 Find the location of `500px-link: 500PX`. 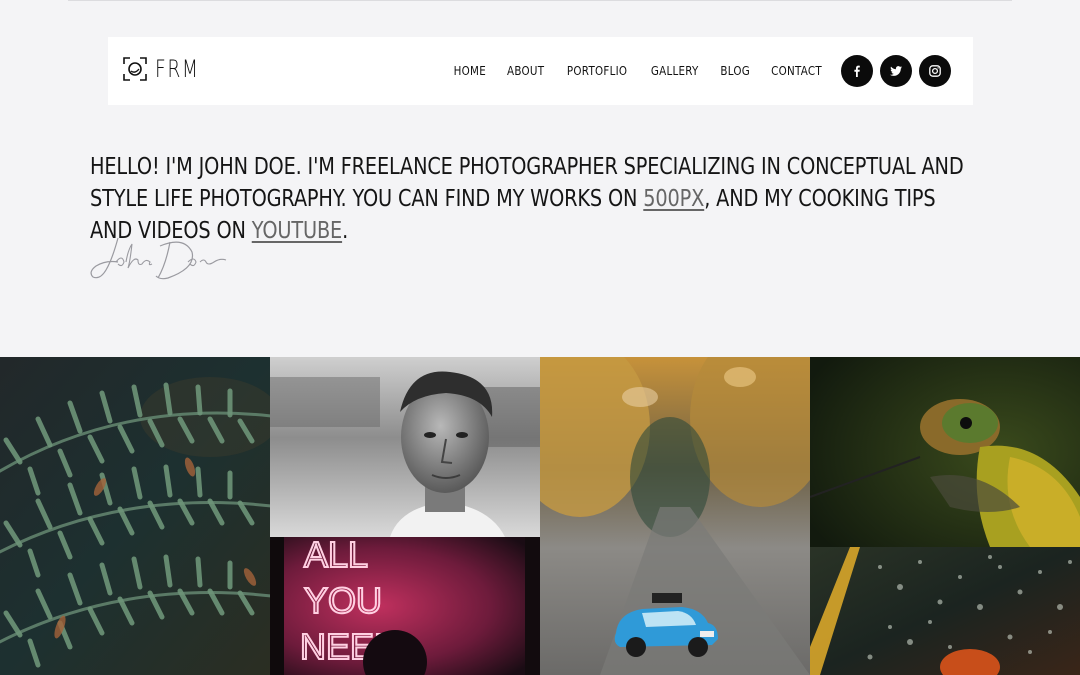

500px-link: 500PX is located at coordinates (673, 199).